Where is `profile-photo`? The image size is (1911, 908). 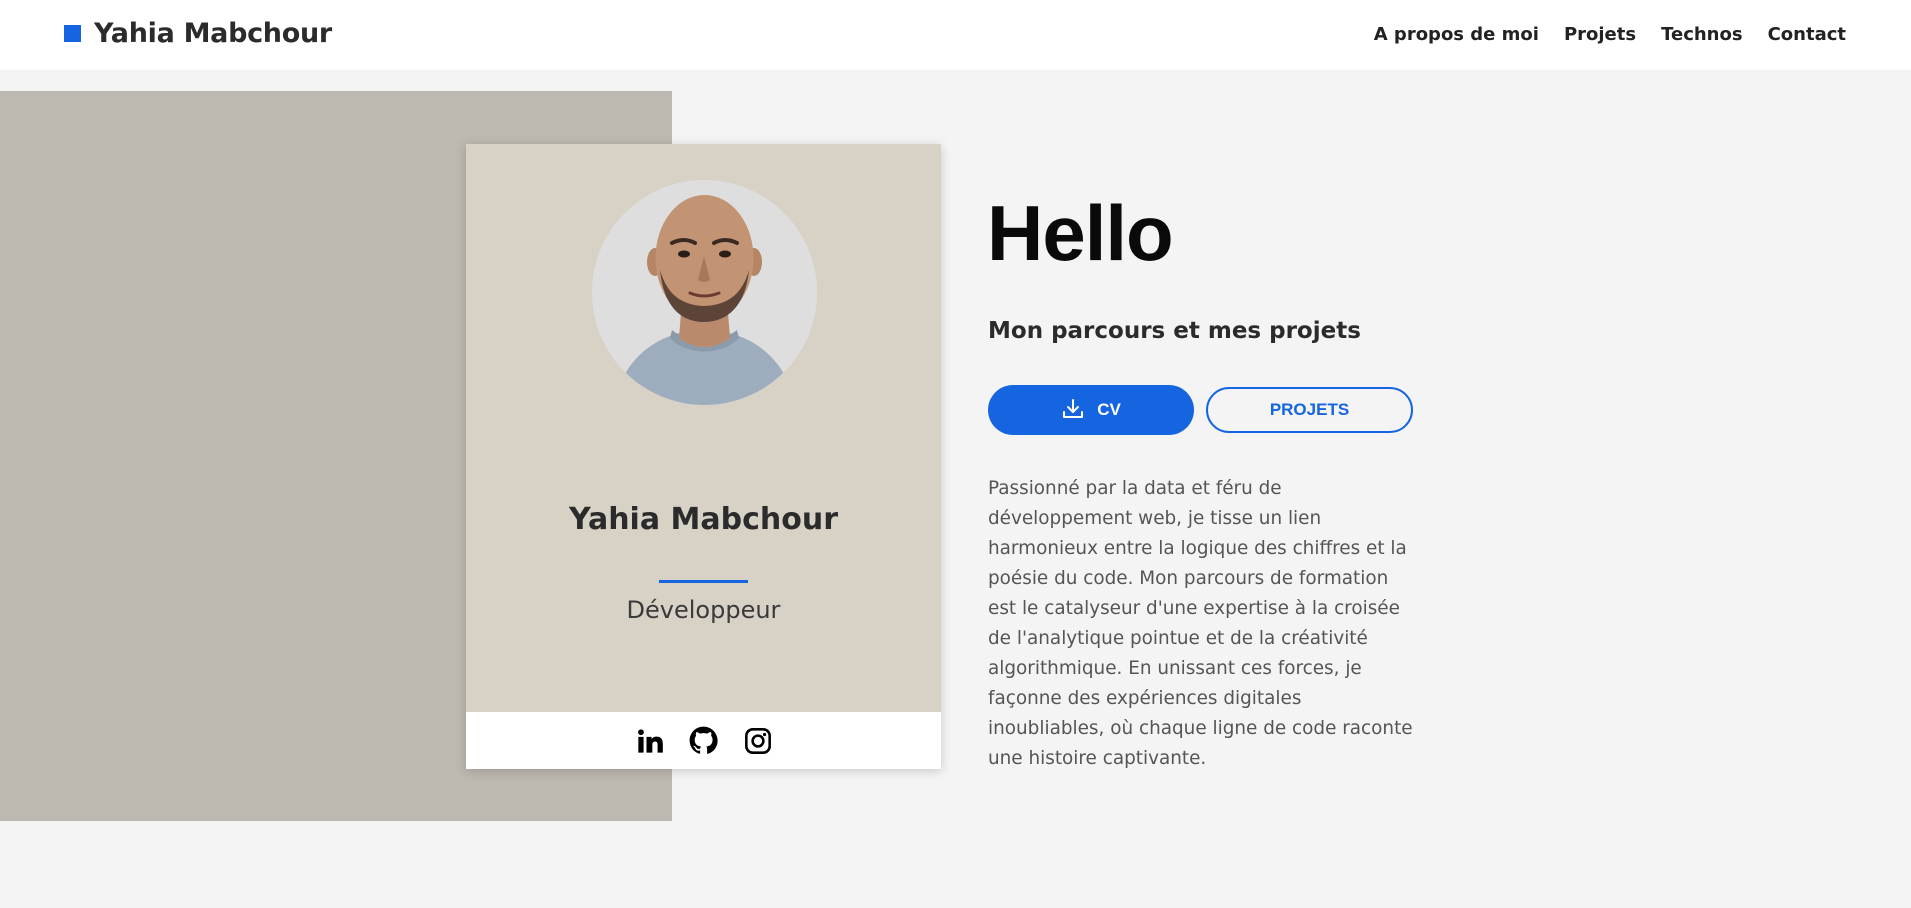 profile-photo is located at coordinates (704, 292).